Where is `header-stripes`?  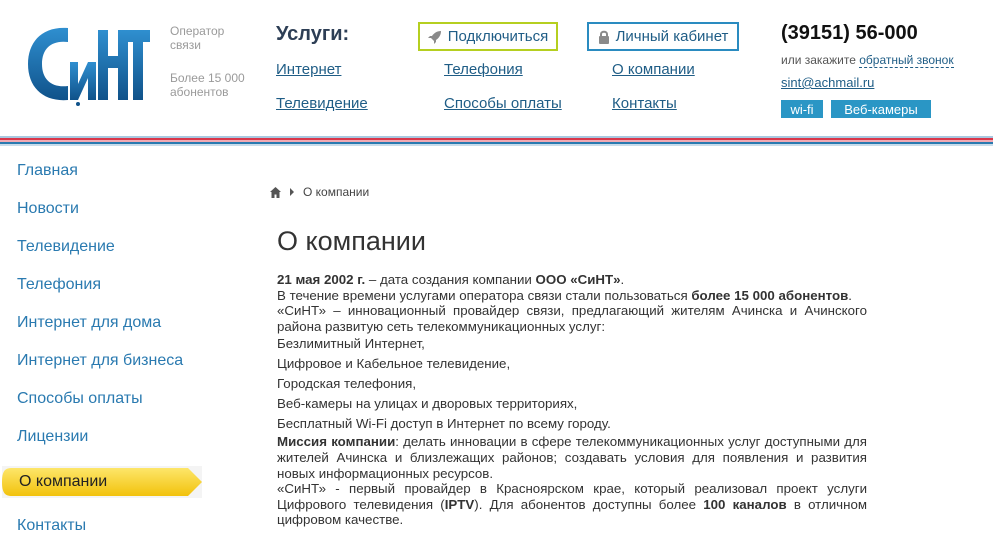
header-stripes is located at coordinates (496, 141).